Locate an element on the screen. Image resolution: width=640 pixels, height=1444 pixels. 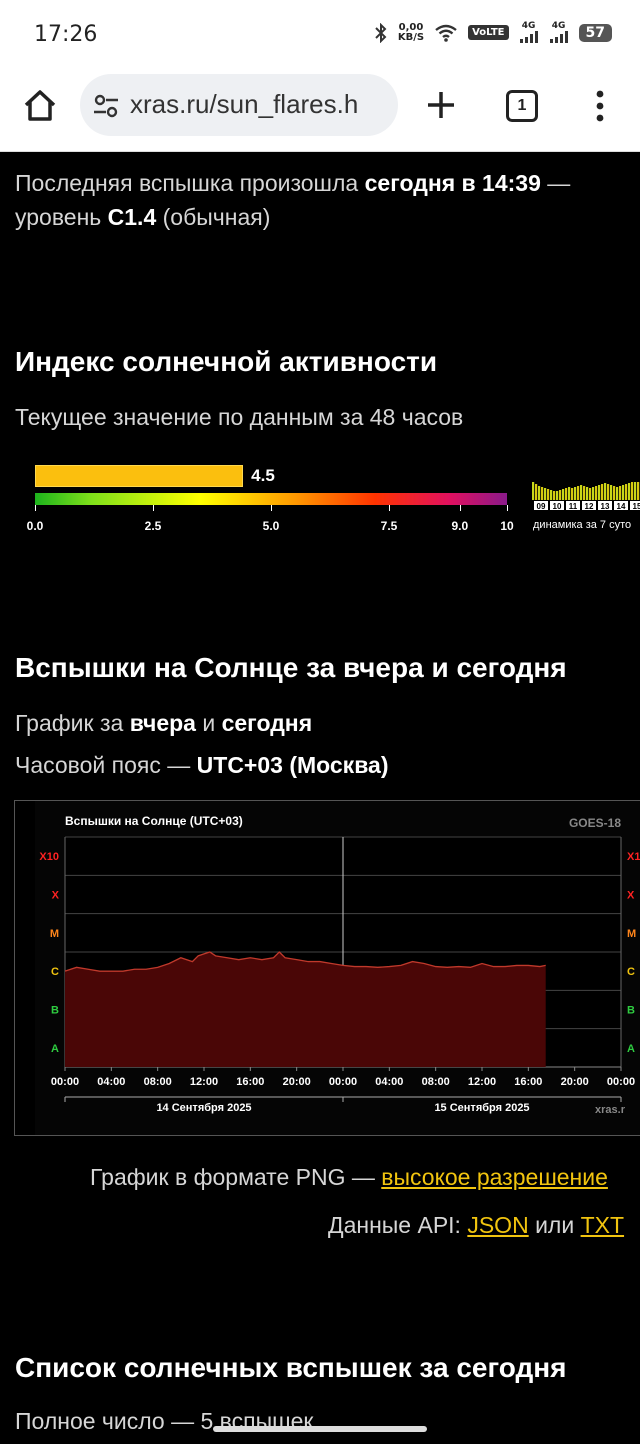
mini-day-label: 10 is located at coordinates (557, 506).